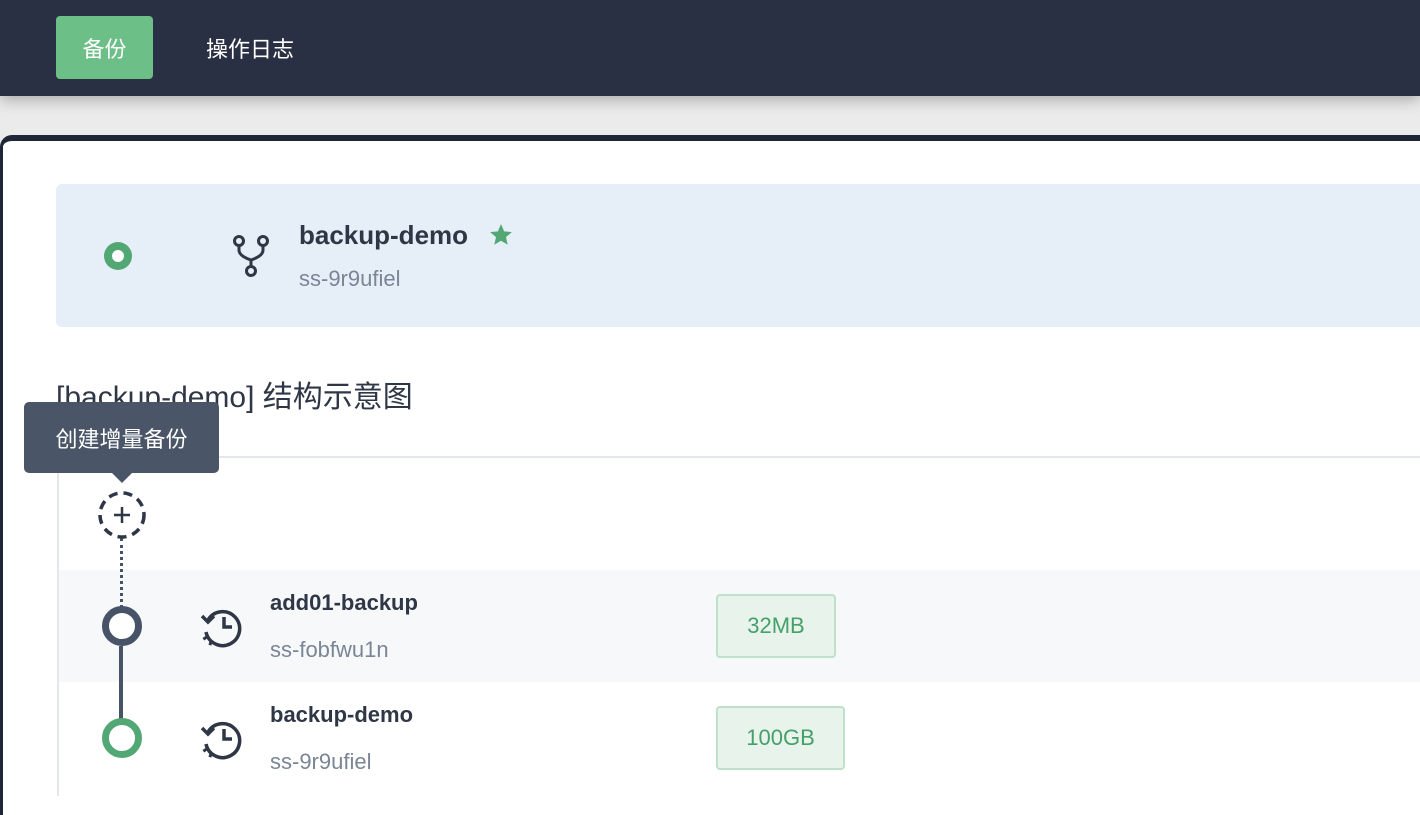 The width and height of the screenshot is (1420, 815). Describe the element at coordinates (121, 442) in the screenshot. I see `add-incremental-backup-tooltip: 创建增量备份` at that location.